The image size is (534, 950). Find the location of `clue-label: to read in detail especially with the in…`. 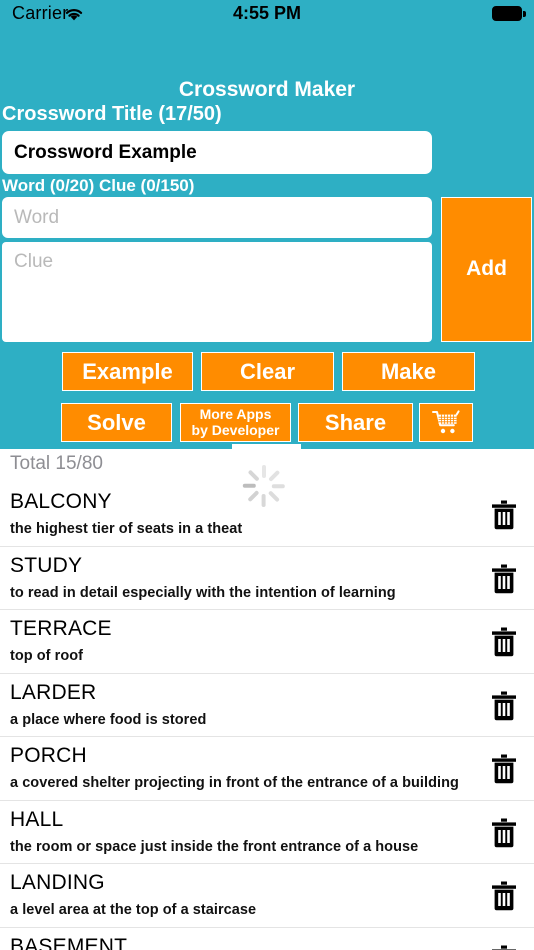

clue-label: to read in detail especially with the in… is located at coordinates (203, 592).